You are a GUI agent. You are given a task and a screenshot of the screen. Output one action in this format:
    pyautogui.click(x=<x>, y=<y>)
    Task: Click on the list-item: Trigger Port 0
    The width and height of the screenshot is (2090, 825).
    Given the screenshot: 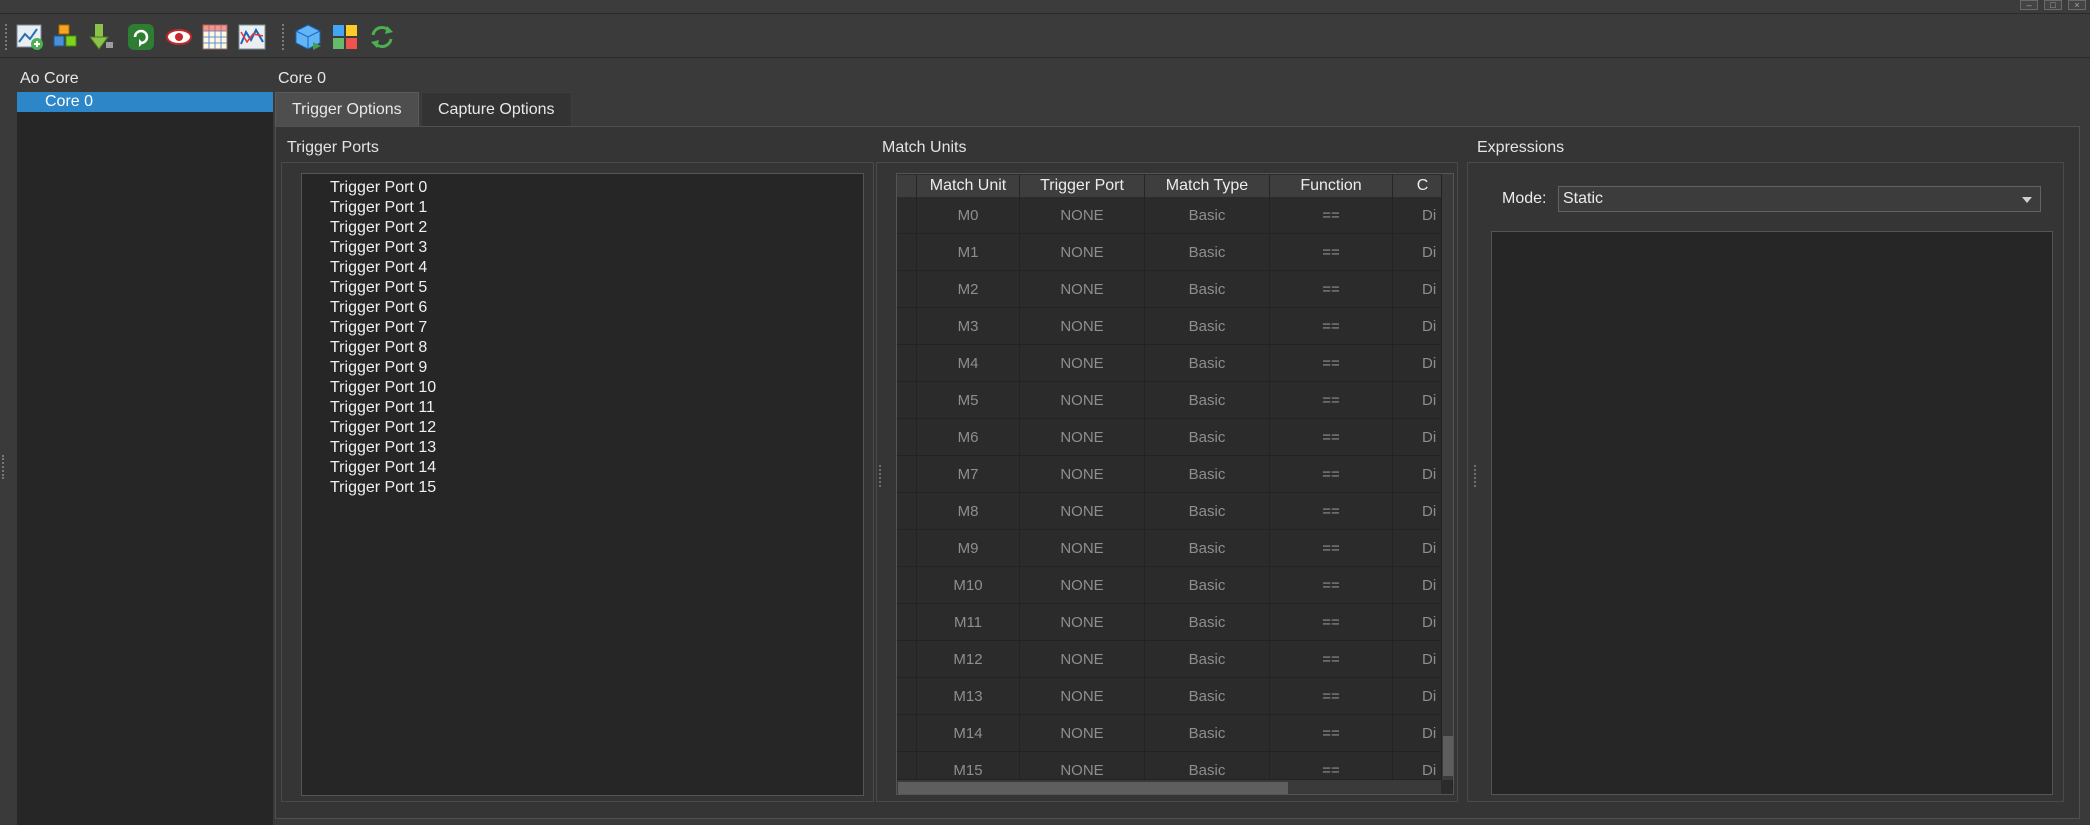 What is the action you would take?
    pyautogui.click(x=378, y=188)
    